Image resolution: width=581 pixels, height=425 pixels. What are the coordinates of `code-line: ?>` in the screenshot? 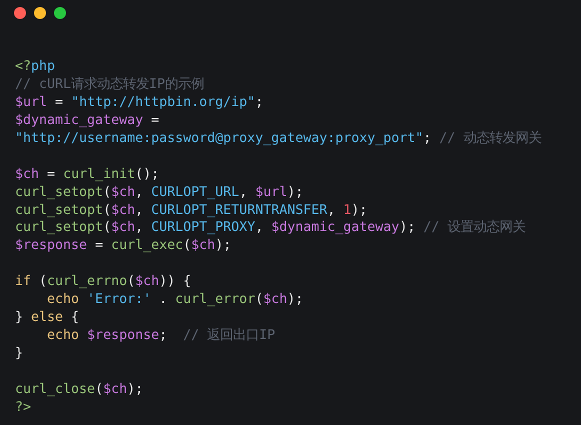 It's located at (23, 407).